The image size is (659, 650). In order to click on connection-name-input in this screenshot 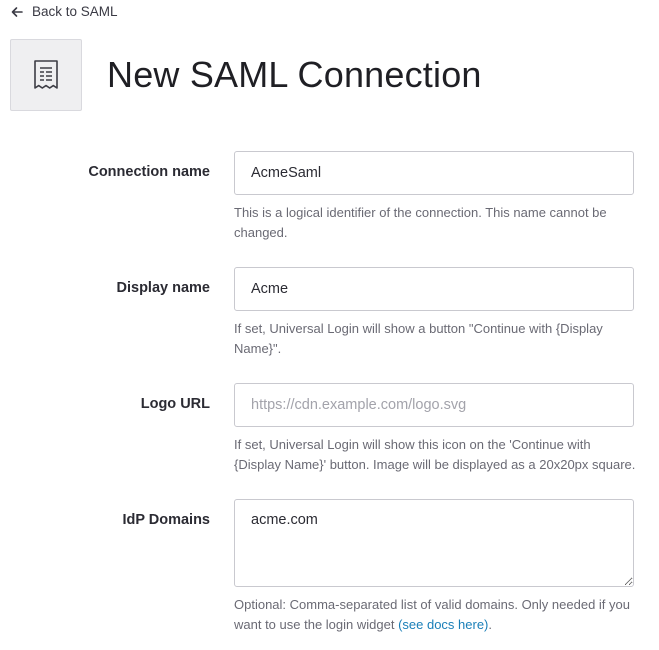, I will do `click(434, 173)`.